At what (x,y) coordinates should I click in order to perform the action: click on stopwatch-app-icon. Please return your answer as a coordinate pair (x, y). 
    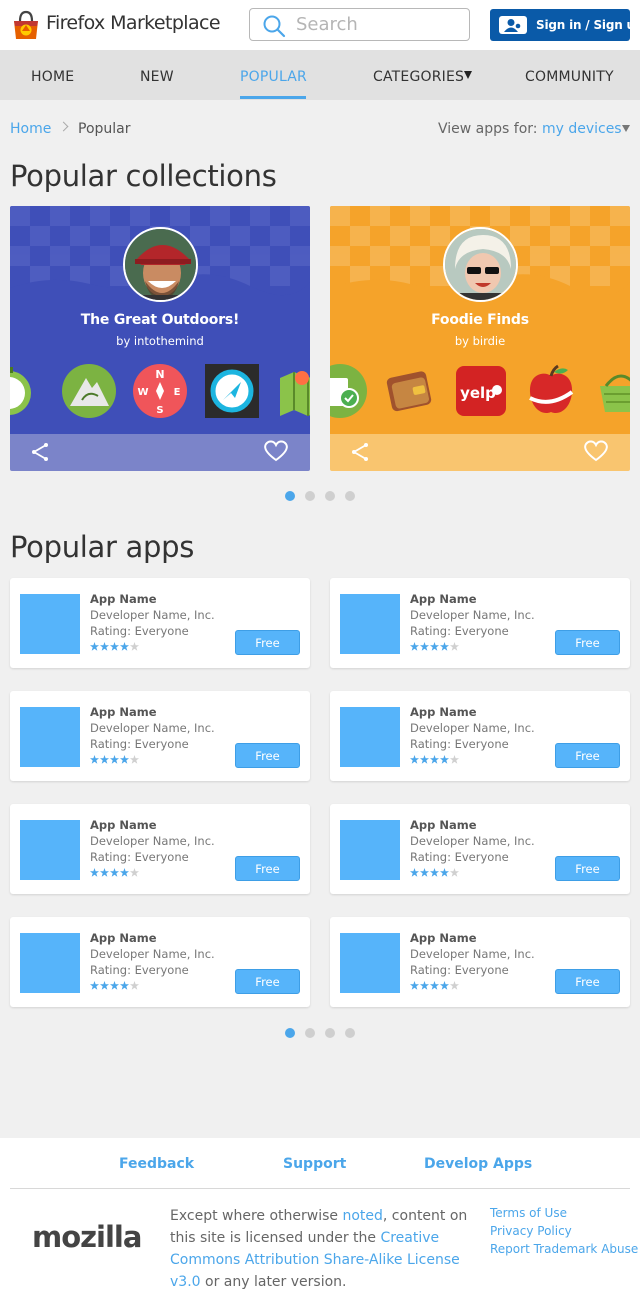
    Looking at the image, I should click on (23, 391).